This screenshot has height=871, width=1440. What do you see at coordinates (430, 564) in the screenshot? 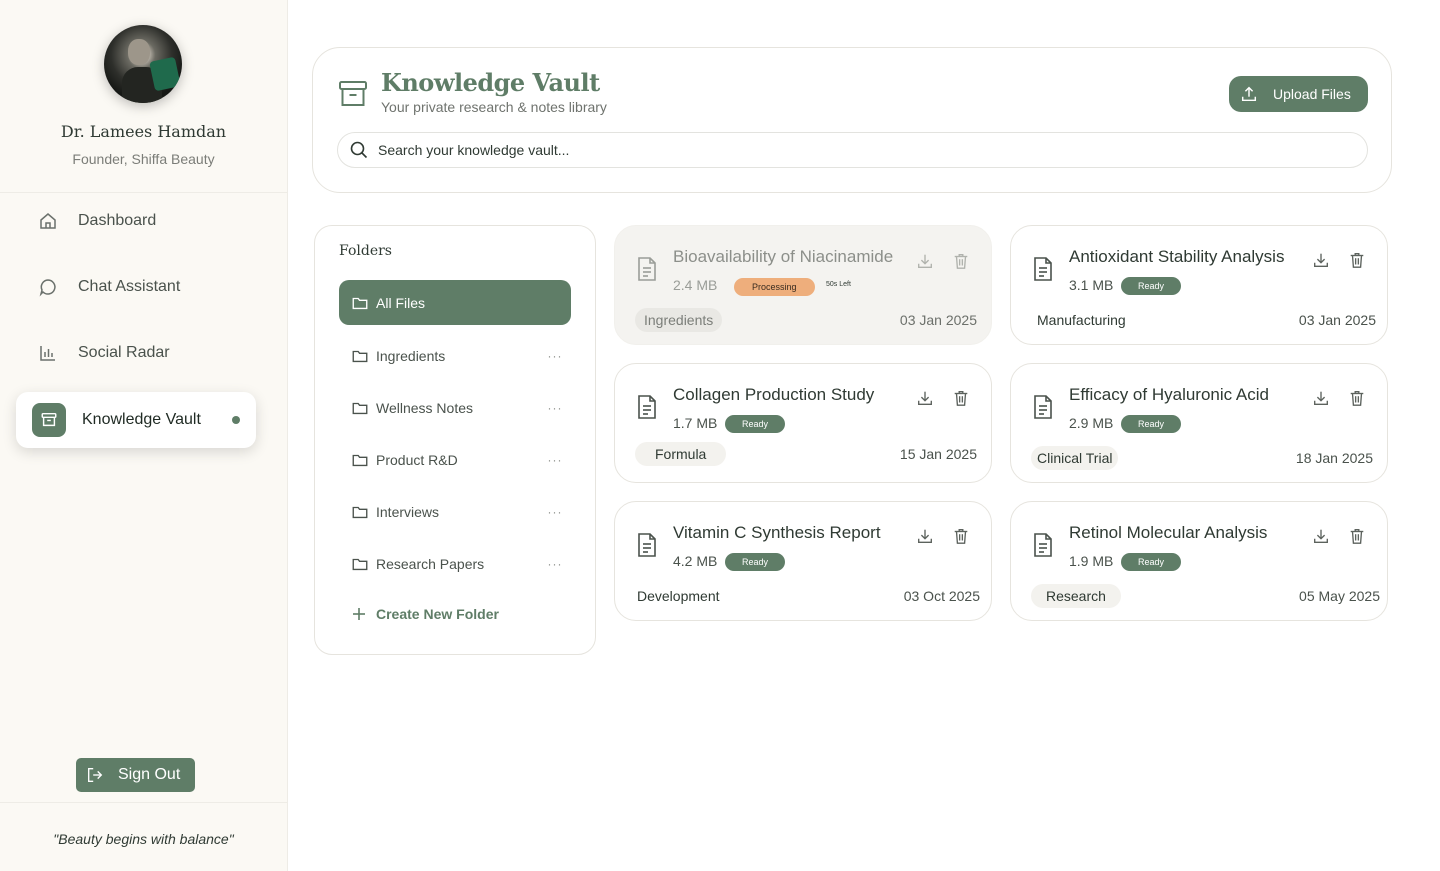
I see `folder-label: Research Papers` at bounding box center [430, 564].